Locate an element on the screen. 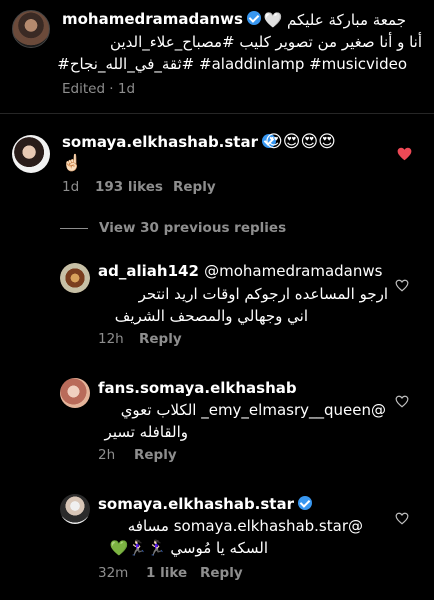 The width and height of the screenshot is (434, 600). caption-username-row: mohamedramadanws is located at coordinates (161, 19).